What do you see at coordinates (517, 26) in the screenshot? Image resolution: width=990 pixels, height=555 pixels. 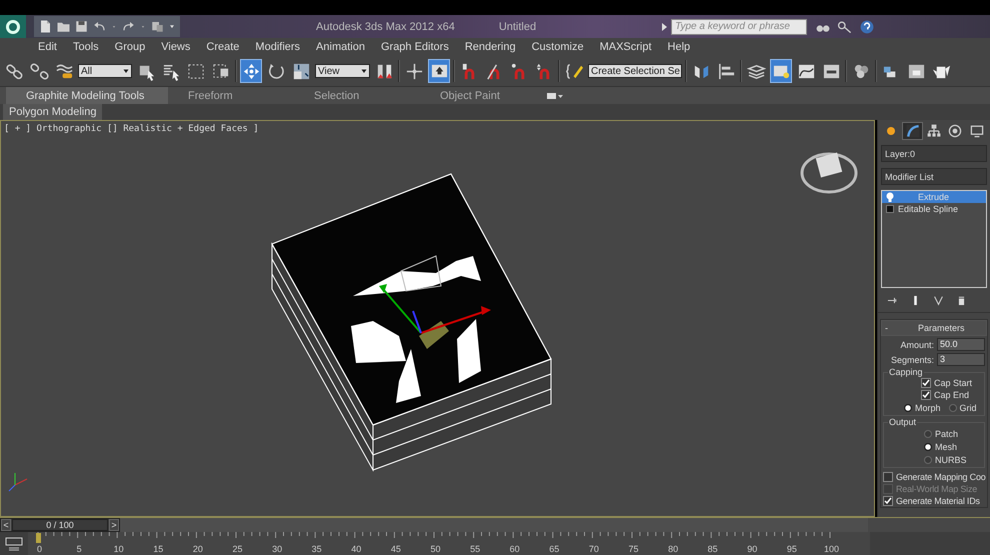 I see `document-name: Untitled` at bounding box center [517, 26].